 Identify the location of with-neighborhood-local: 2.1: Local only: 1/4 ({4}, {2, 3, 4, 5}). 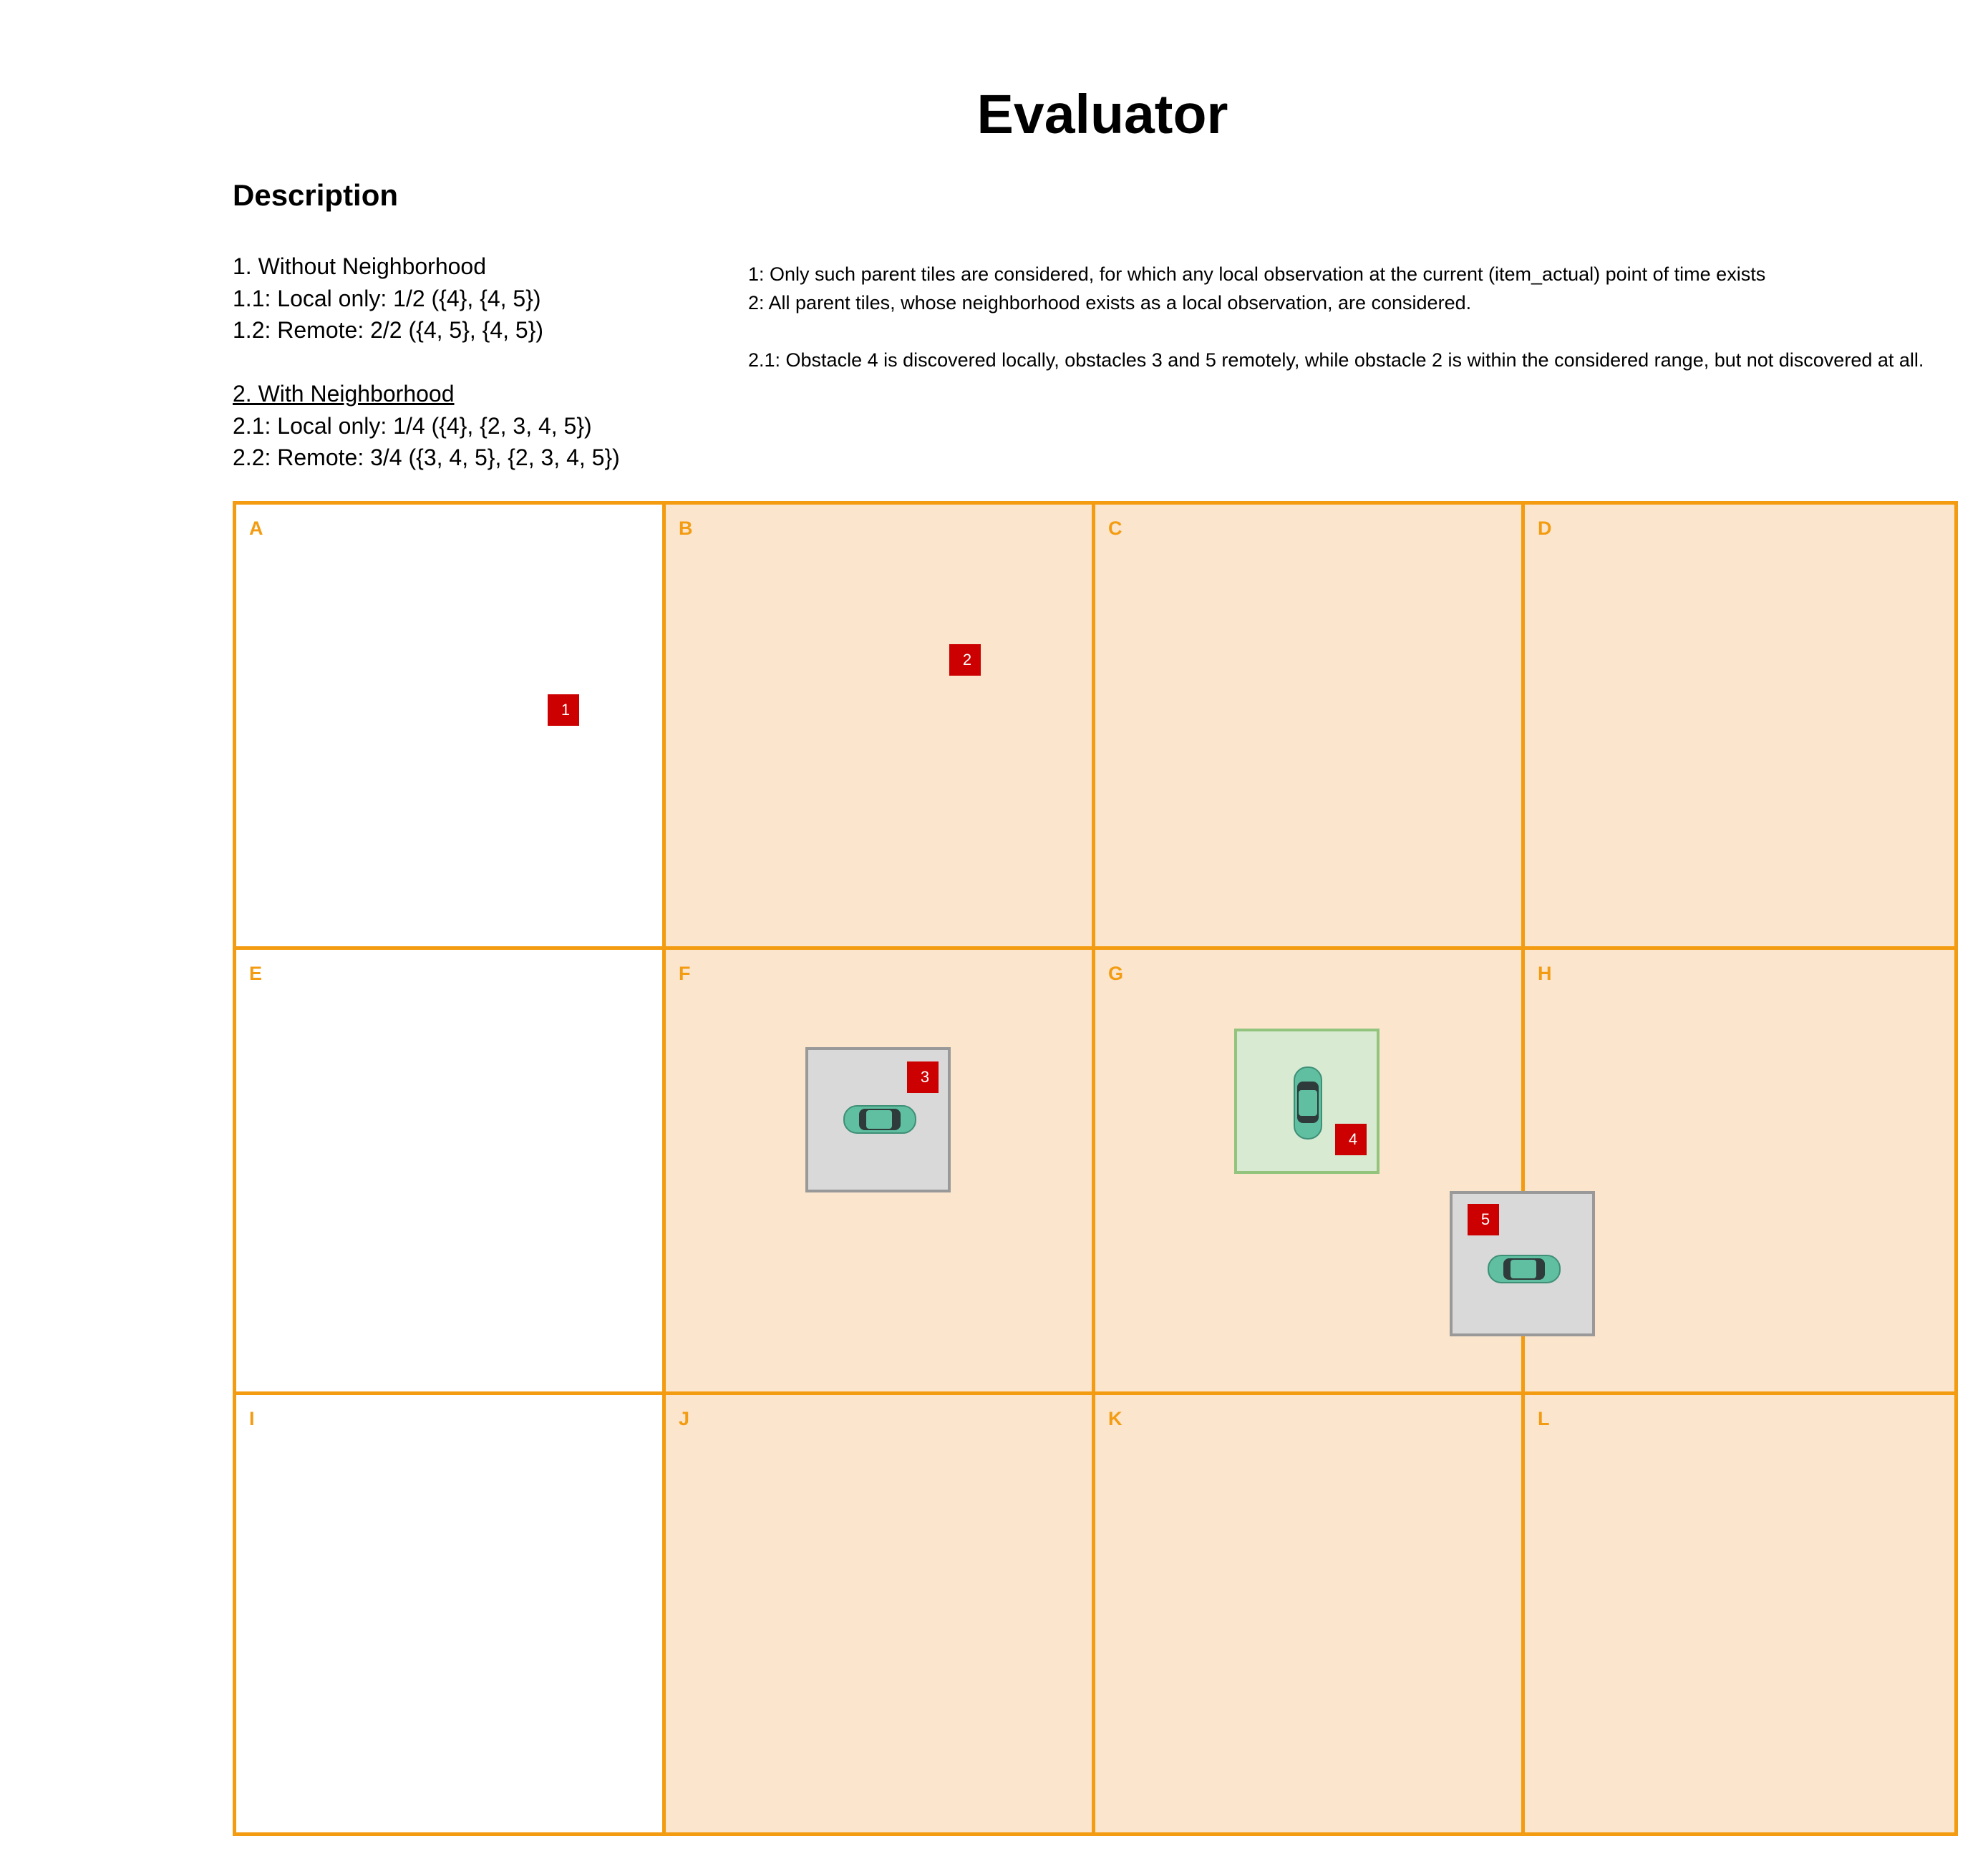
(412, 425).